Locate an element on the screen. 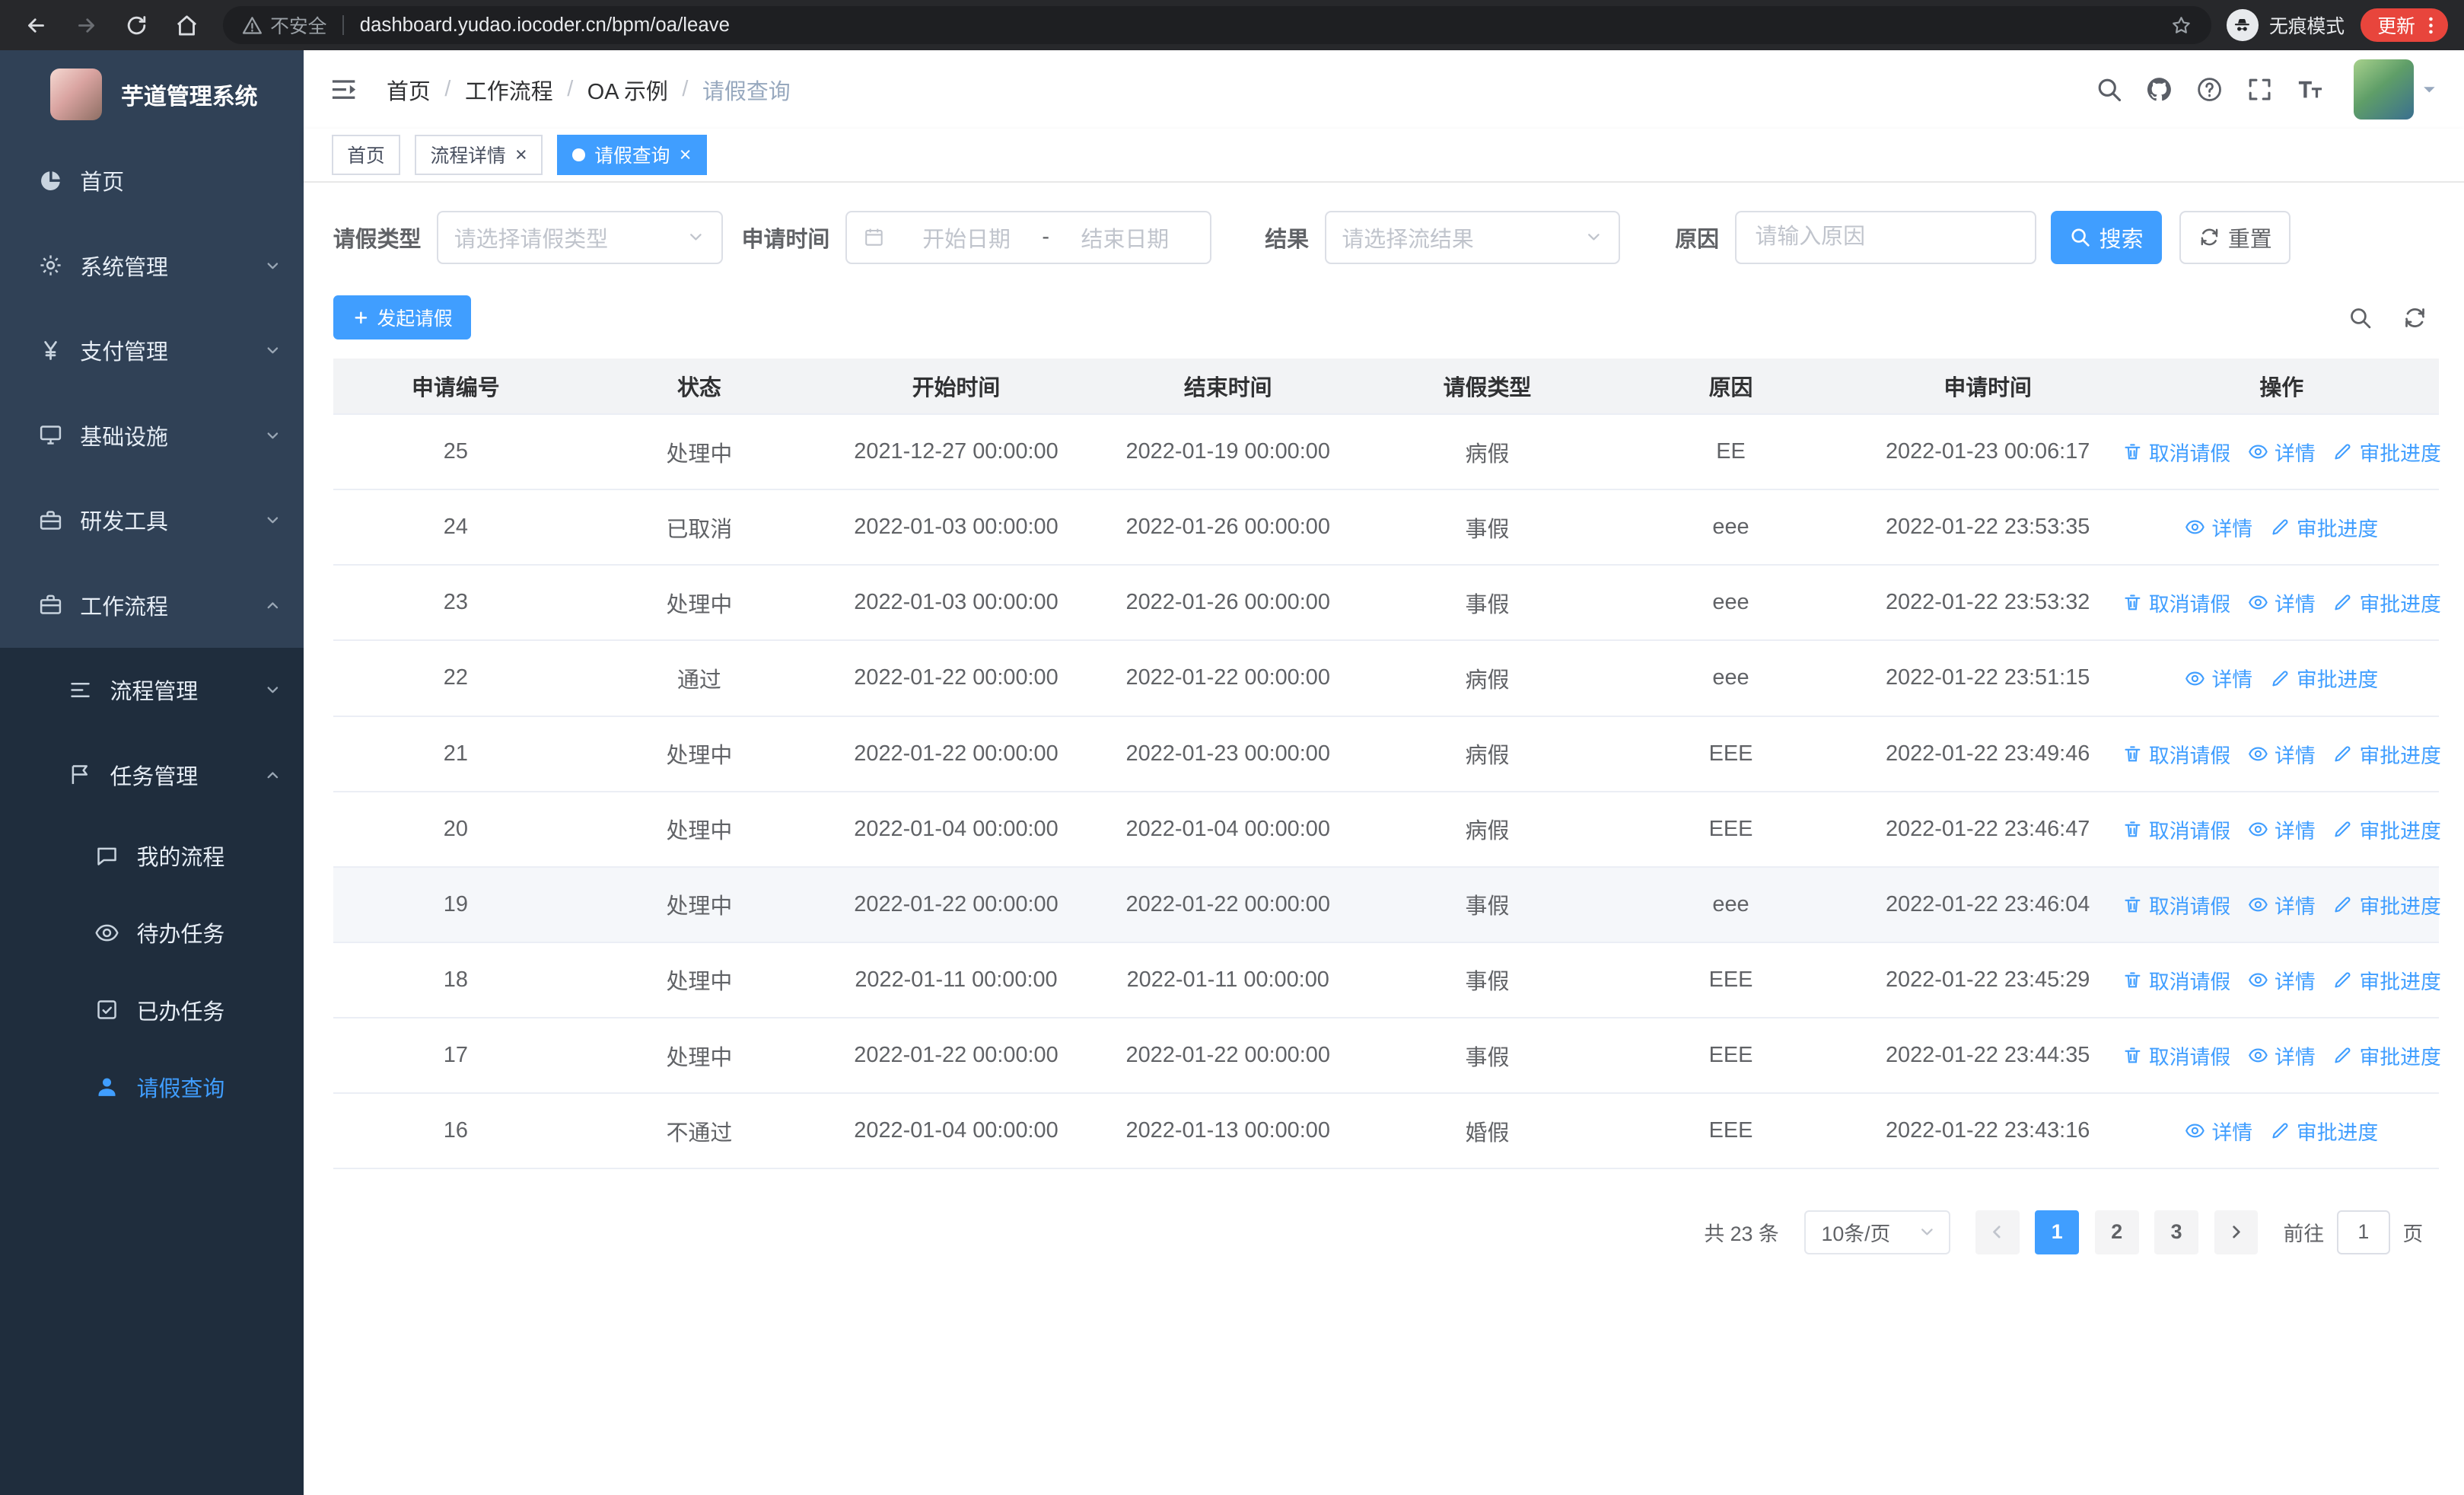 The height and width of the screenshot is (1495, 2464). reason-input is located at coordinates (1885, 237).